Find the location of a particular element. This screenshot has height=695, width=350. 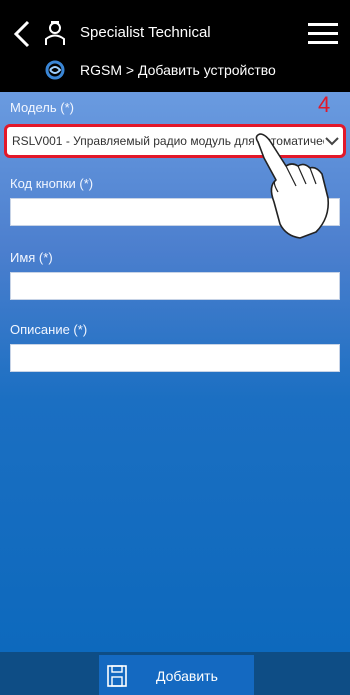

header-title: Specialist Technical is located at coordinates (145, 32).